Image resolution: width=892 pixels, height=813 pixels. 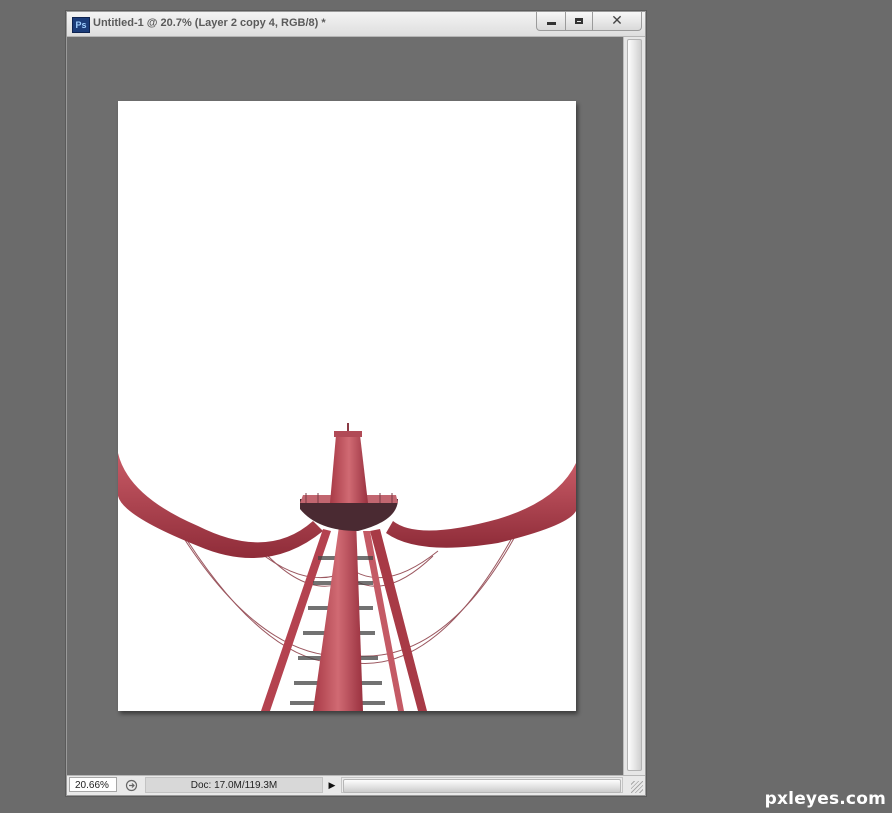 I want to click on close-icon: ✕, so click(x=617, y=21).